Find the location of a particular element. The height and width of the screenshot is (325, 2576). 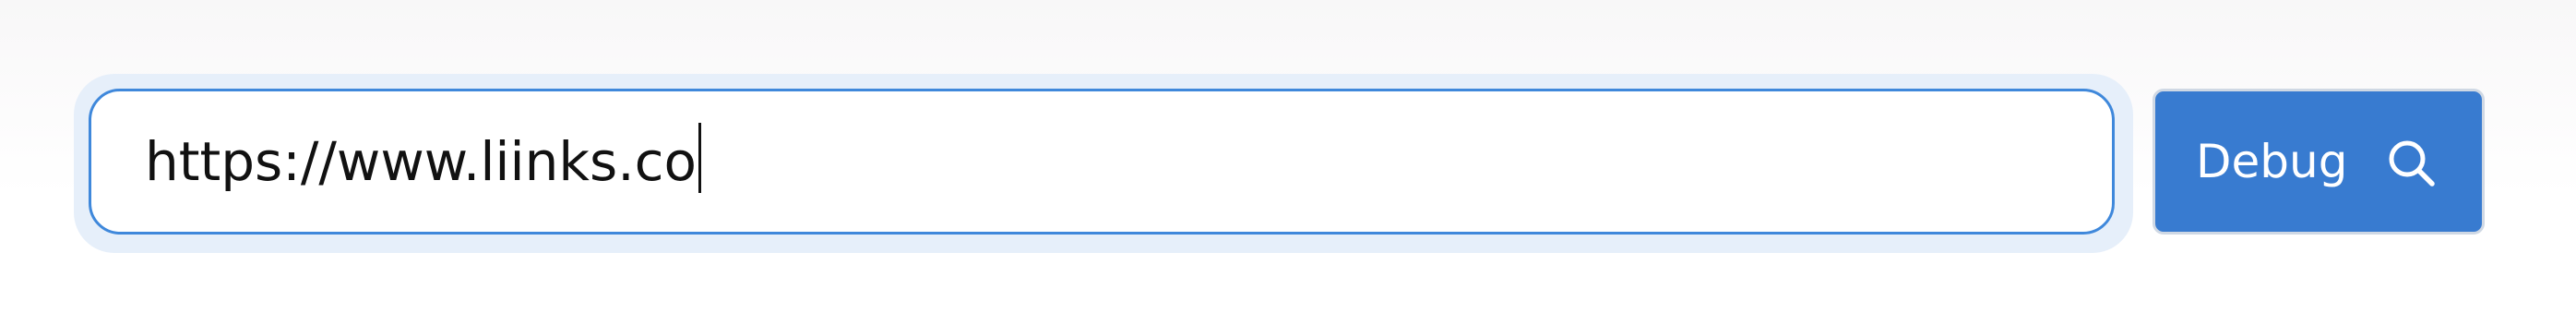

search-icon is located at coordinates (2412, 163).